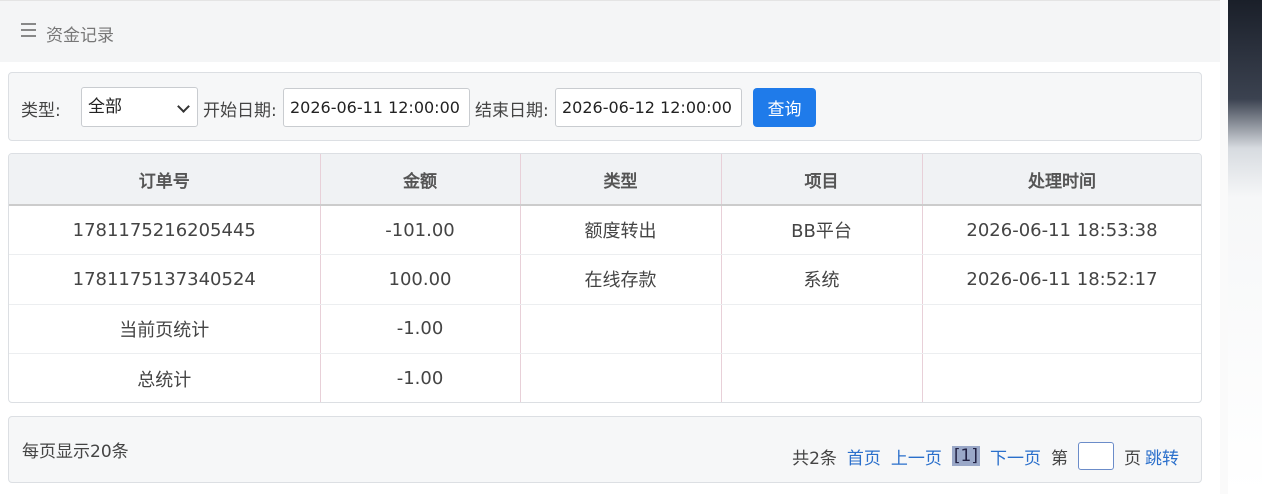 The width and height of the screenshot is (1262, 494). I want to click on pagination-controls: 共2条 首页 上一页 [1] 下一页 第 页 跳转, so click(980, 456).